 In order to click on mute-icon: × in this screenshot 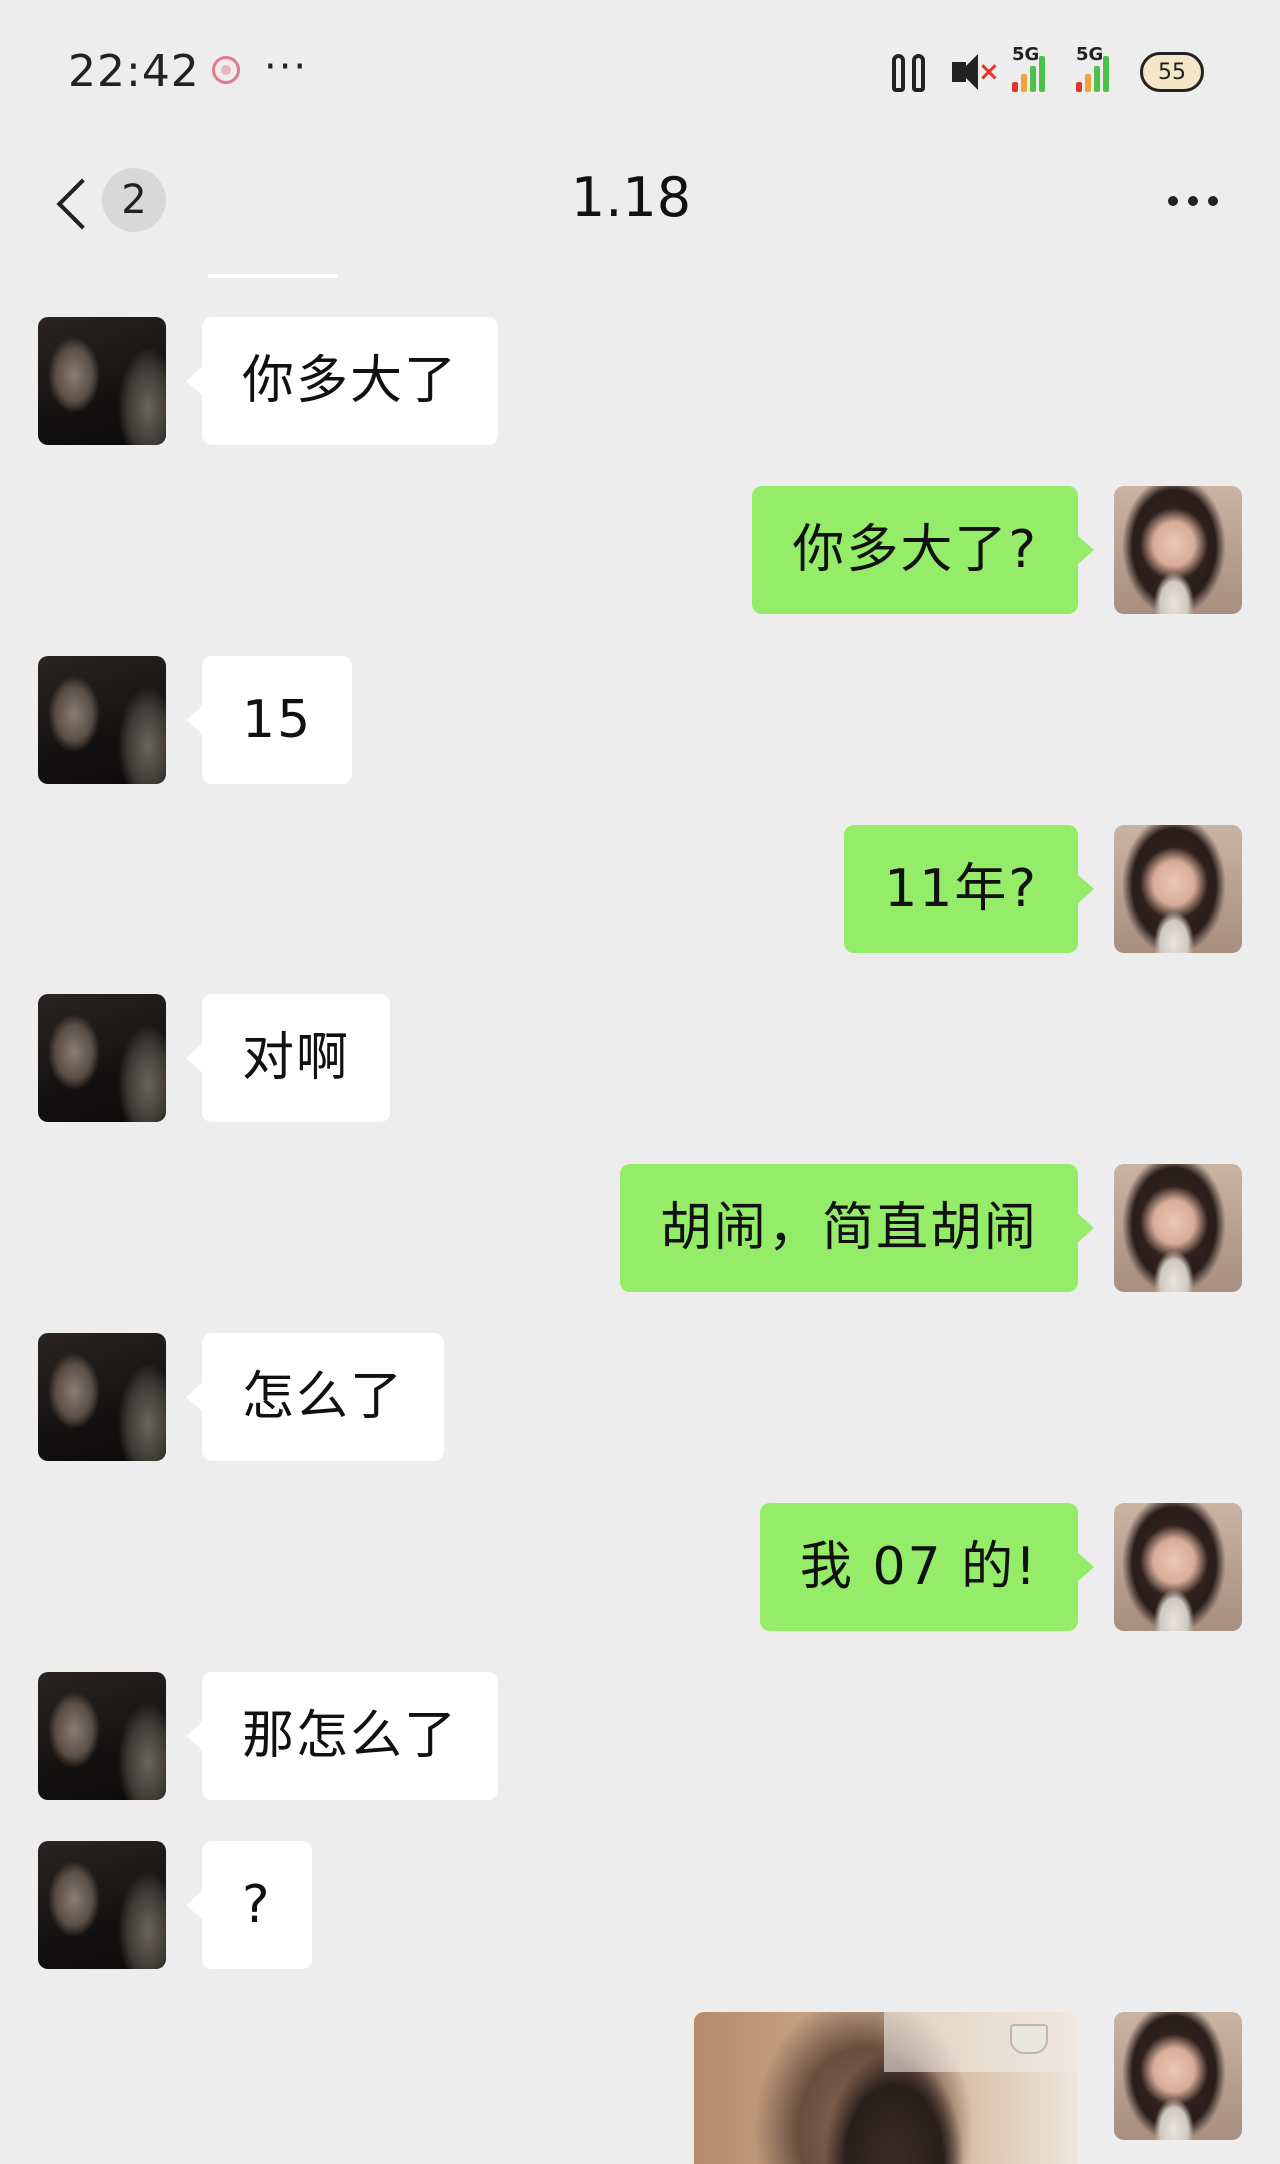, I will do `click(974, 72)`.